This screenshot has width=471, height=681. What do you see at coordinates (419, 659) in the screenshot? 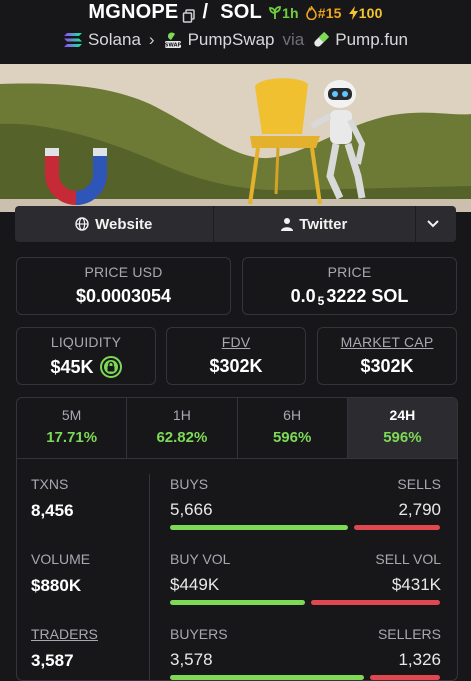
I see `sellers-value: 1,326` at bounding box center [419, 659].